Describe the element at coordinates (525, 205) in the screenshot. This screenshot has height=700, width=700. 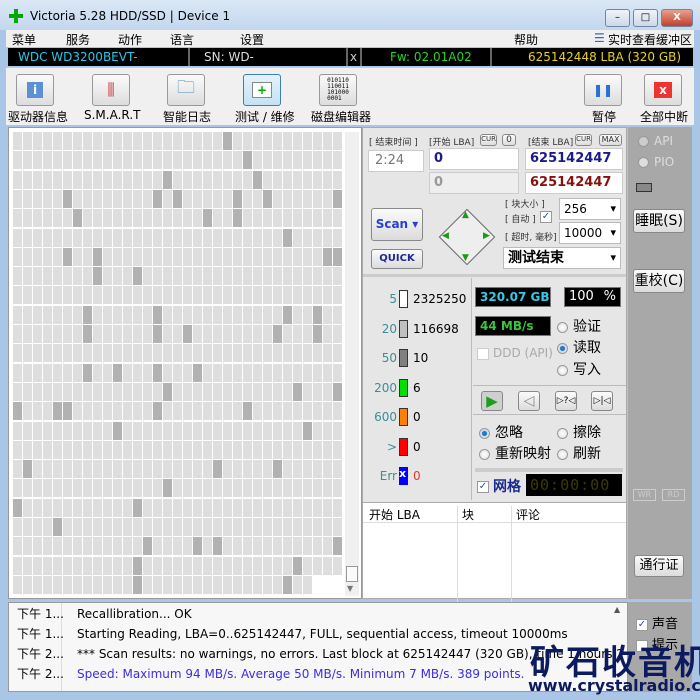
I see `block-size-label: [ 块大小 ]` at that location.